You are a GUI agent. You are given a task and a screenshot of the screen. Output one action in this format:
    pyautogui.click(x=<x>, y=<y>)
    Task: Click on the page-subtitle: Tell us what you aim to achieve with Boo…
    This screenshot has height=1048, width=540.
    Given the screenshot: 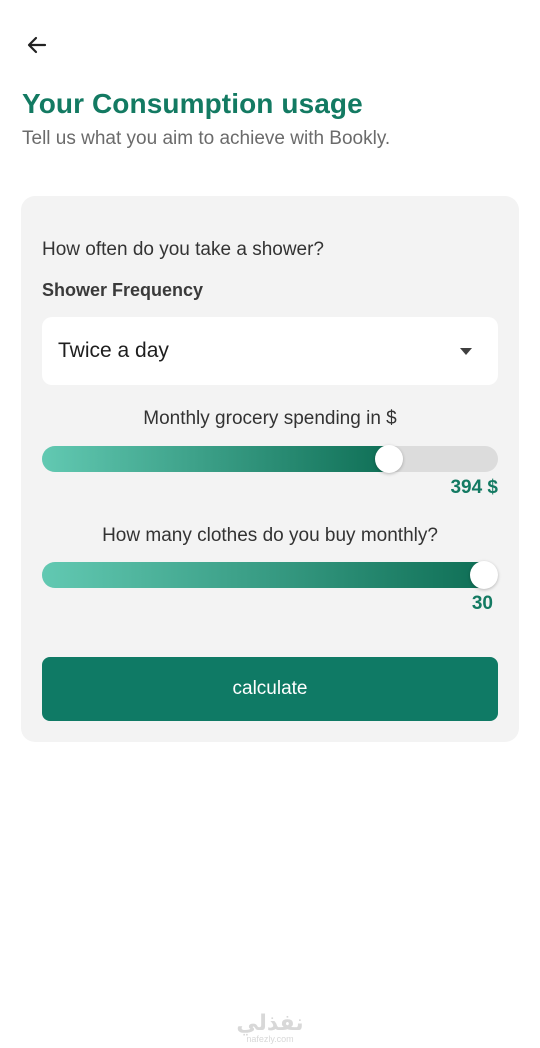 What is the action you would take?
    pyautogui.click(x=206, y=138)
    